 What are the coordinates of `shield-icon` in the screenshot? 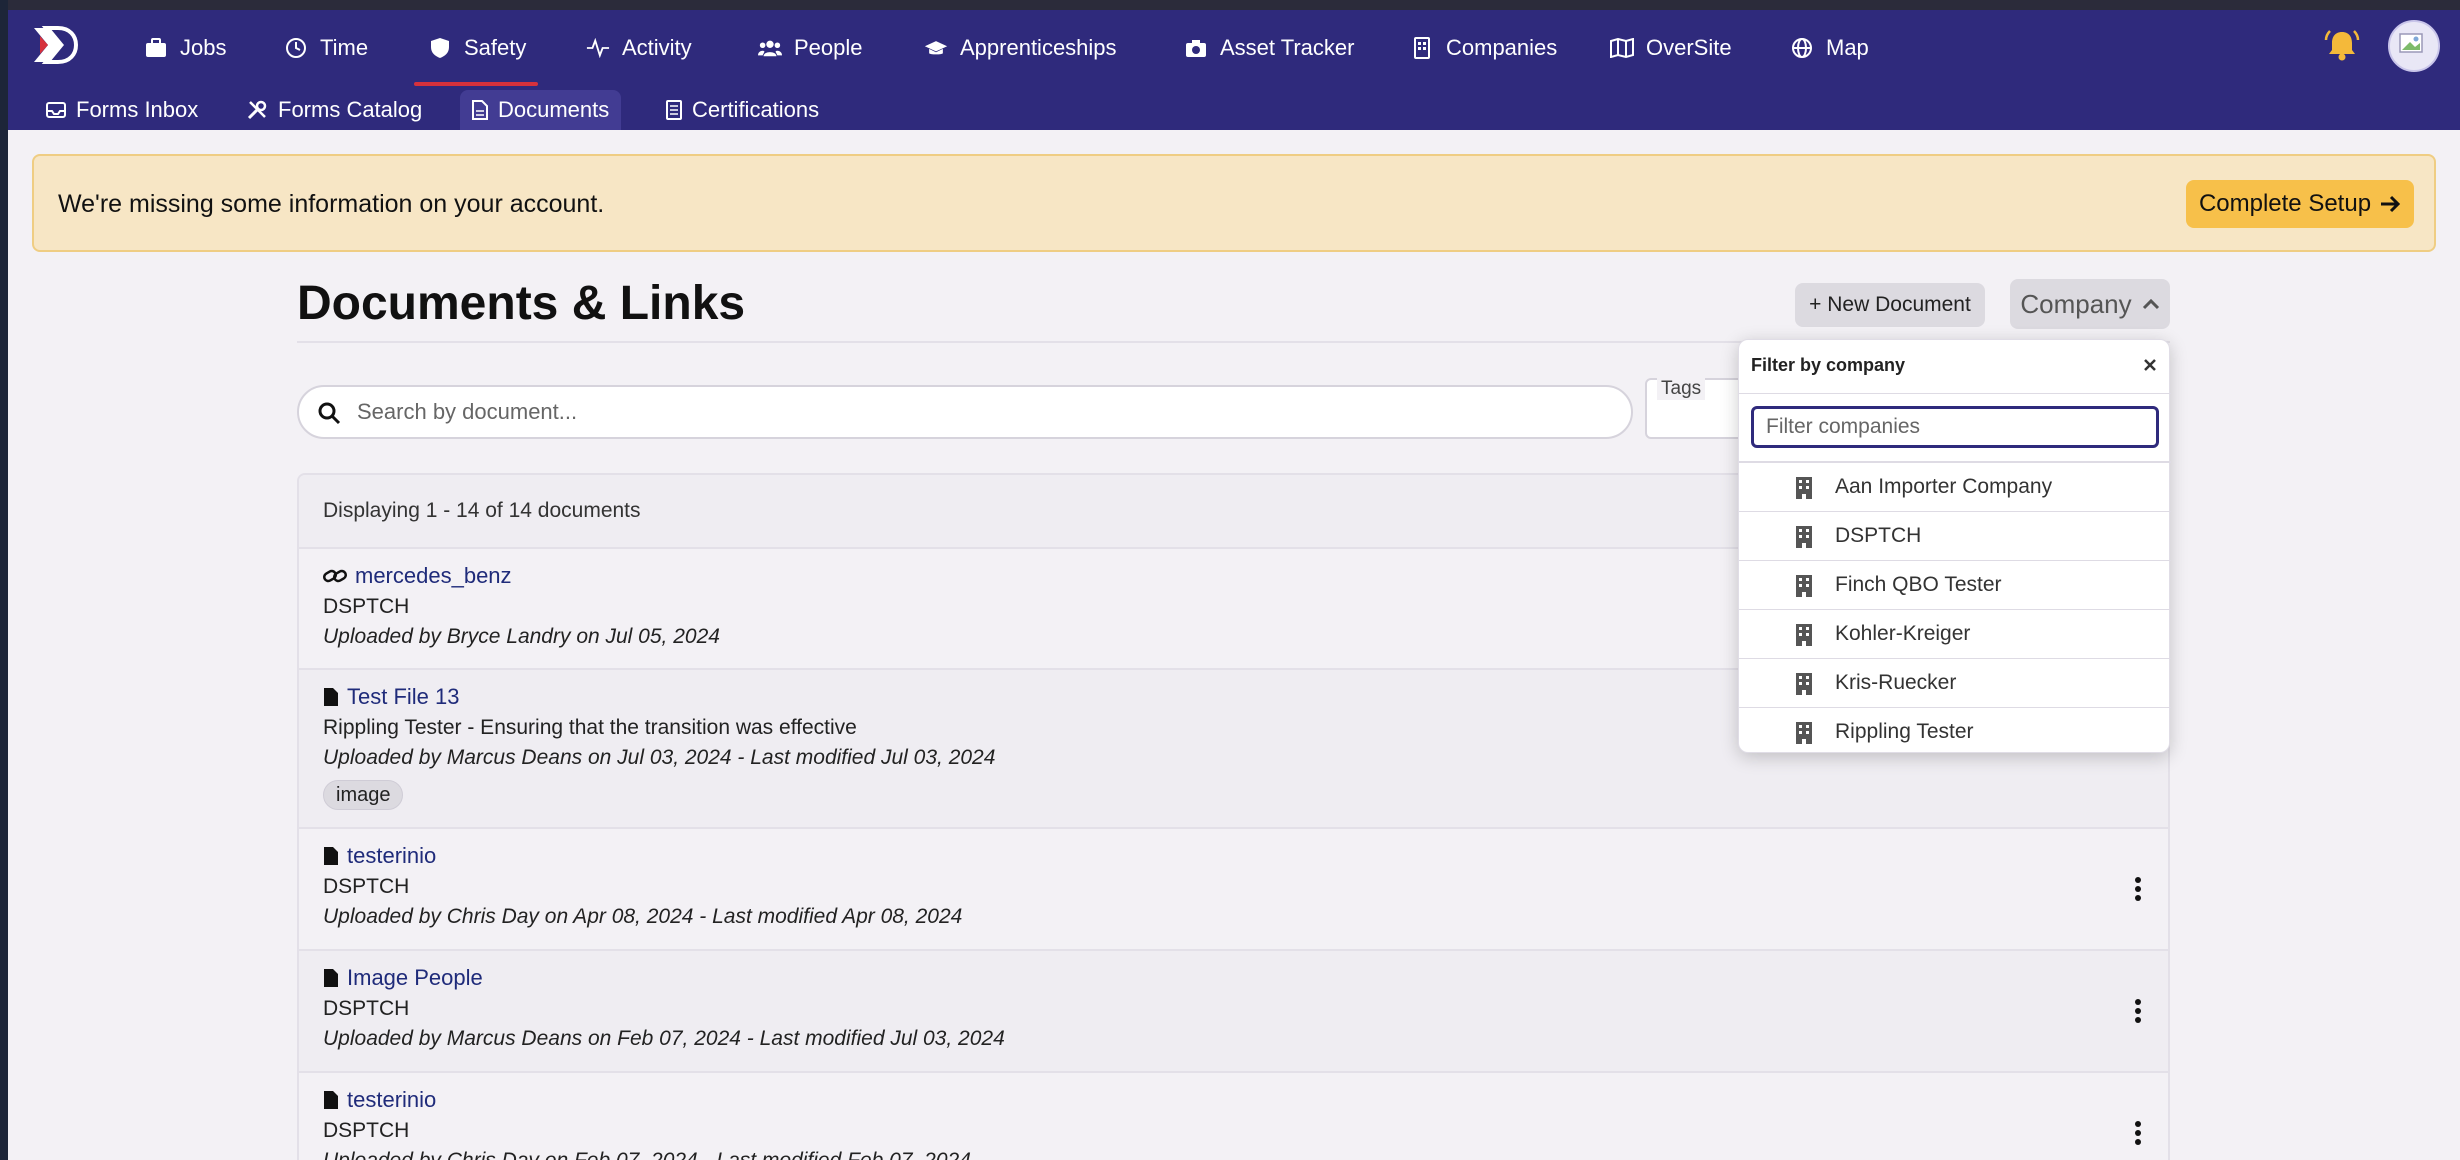 It's located at (440, 48).